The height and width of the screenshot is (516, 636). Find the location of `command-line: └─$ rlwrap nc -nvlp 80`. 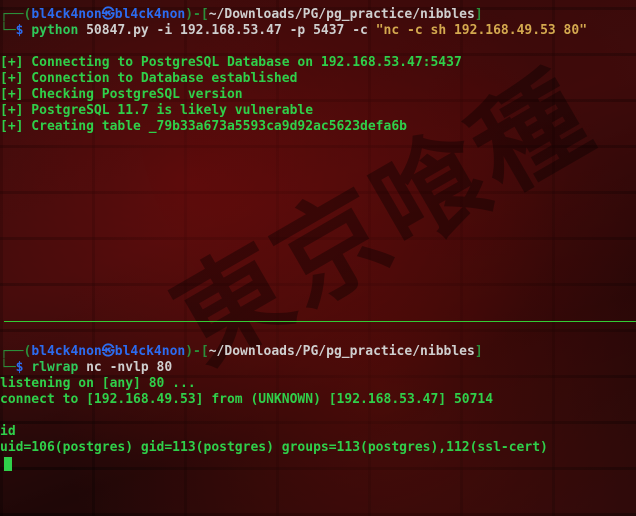

command-line: └─$ rlwrap nc -nvlp 80 is located at coordinates (318, 368).